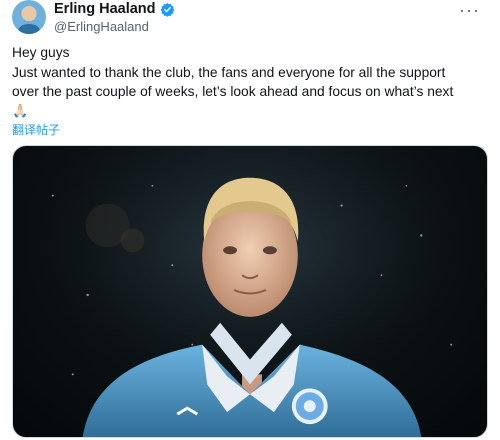 Image resolution: width=500 pixels, height=440 pixels. Describe the element at coordinates (105, 9) in the screenshot. I see `display-name: Erling Haaland` at that location.